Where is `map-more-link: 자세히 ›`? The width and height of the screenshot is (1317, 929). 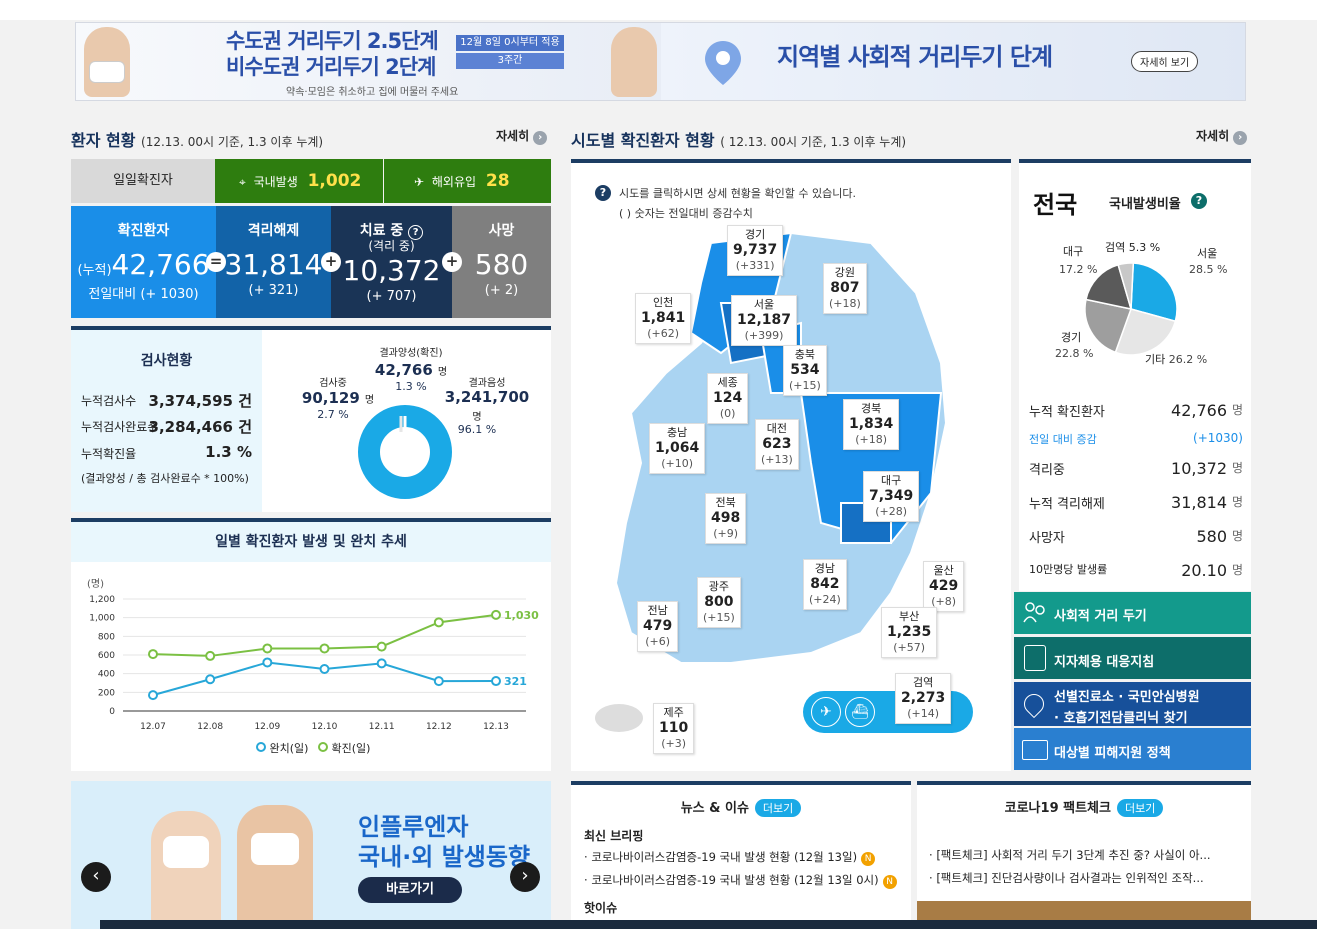
map-more-link: 자세히 › is located at coordinates (1222, 137).